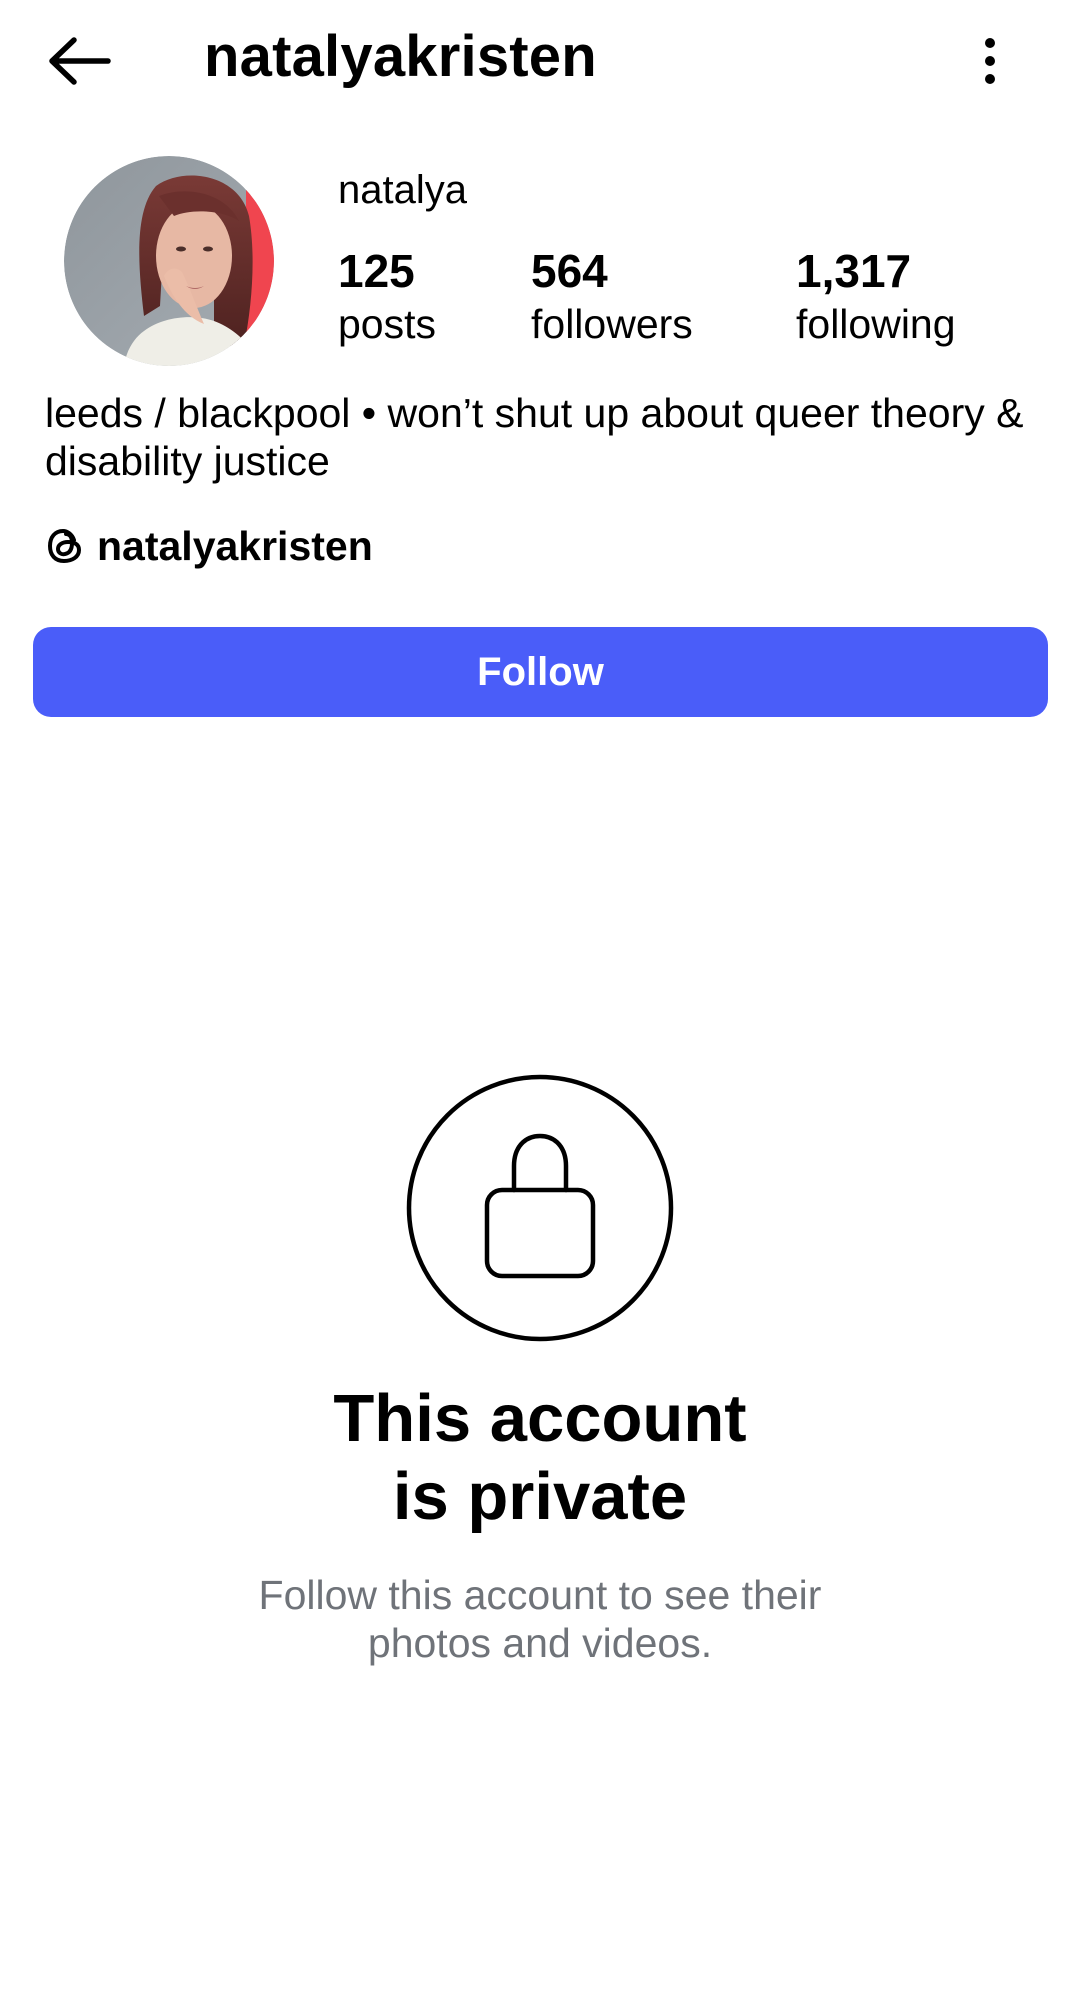 The width and height of the screenshot is (1080, 1998). Describe the element at coordinates (540, 1595) in the screenshot. I see `private-subtitle-line-1: Follow this account to see their` at that location.